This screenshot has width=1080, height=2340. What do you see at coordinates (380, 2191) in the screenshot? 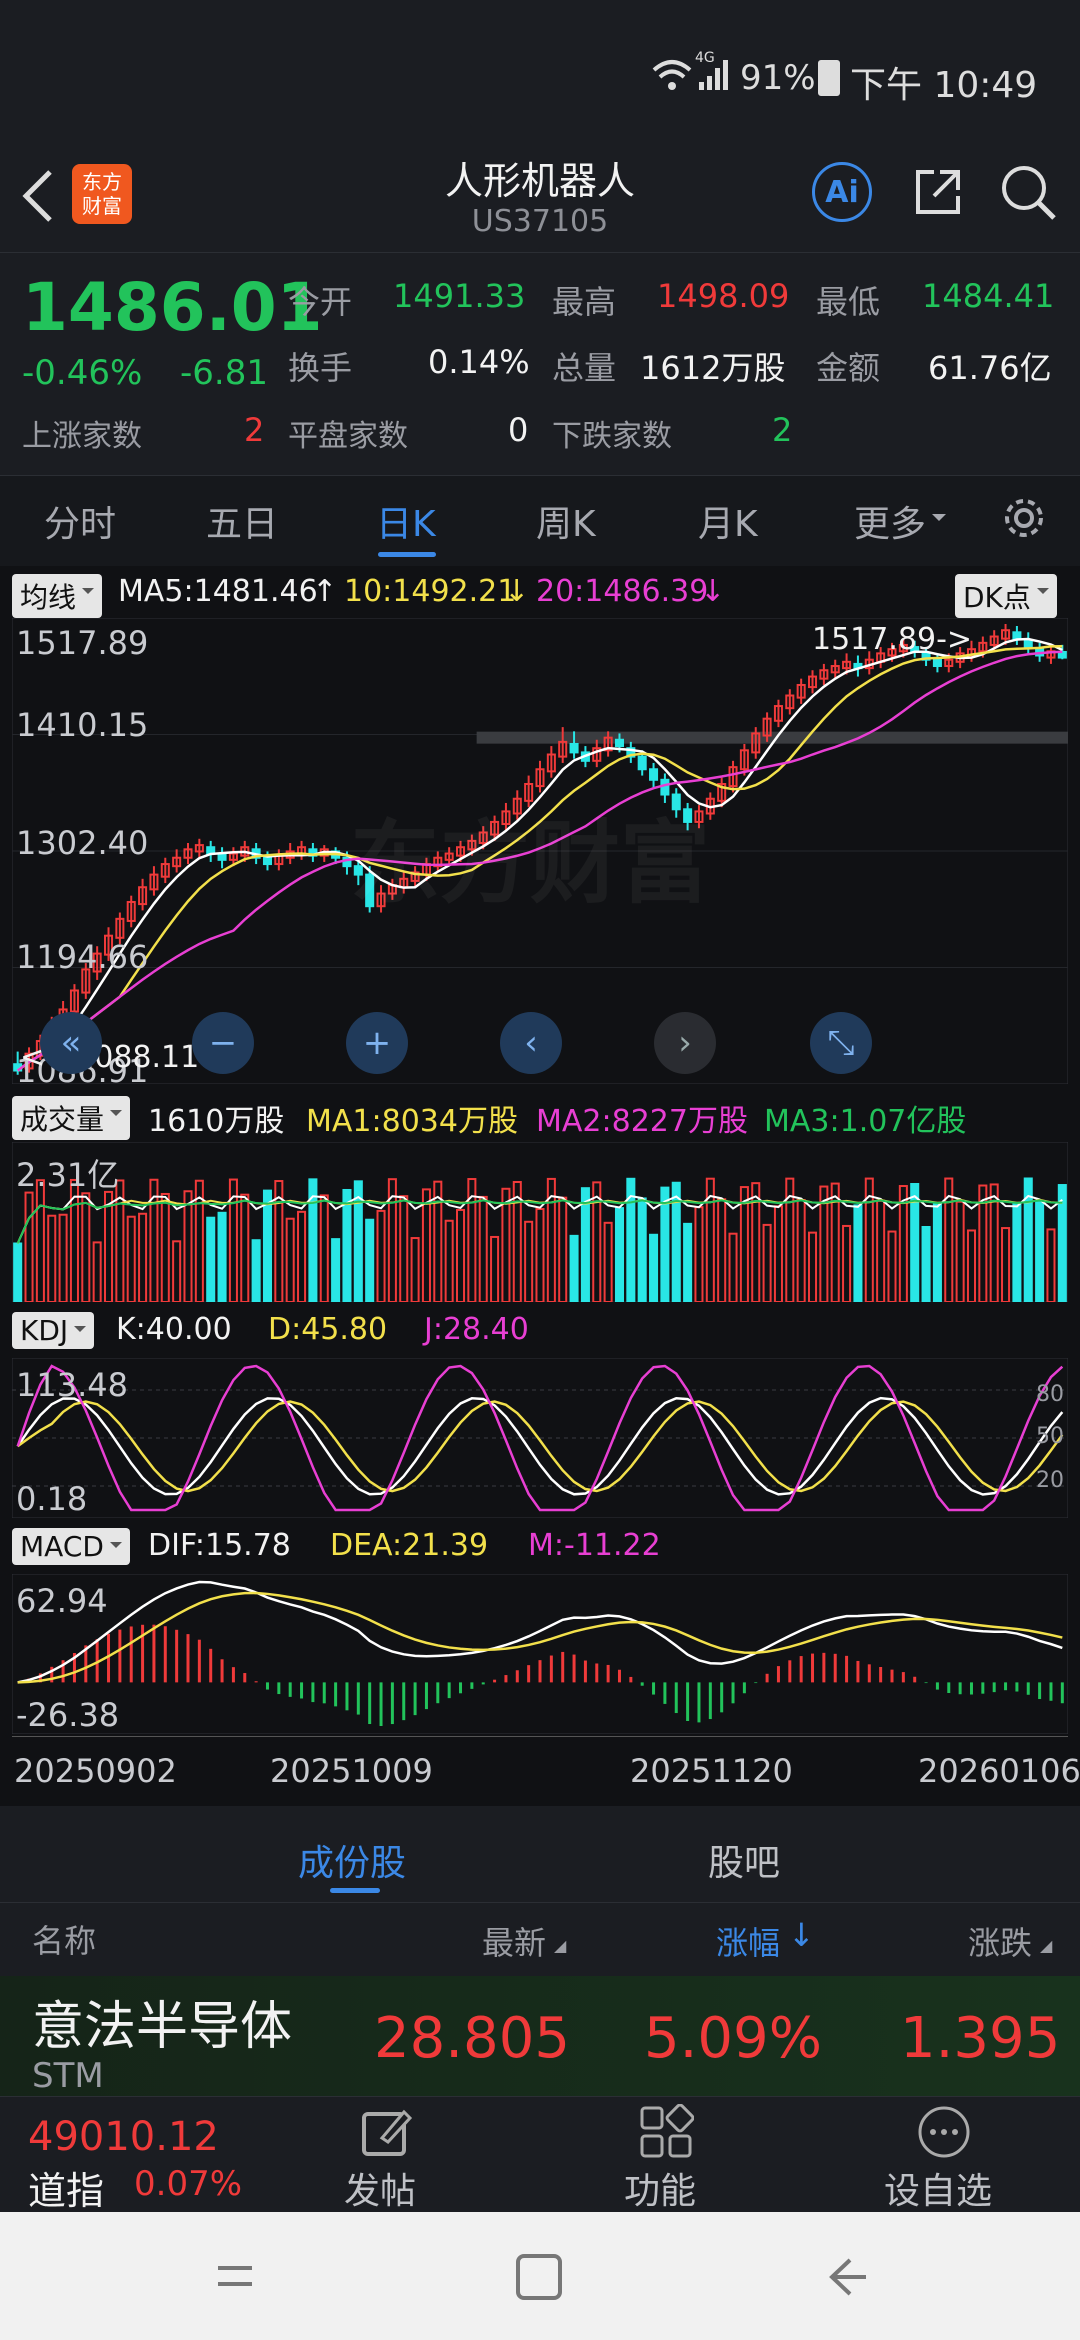
I see `post-label: 发帖` at bounding box center [380, 2191].